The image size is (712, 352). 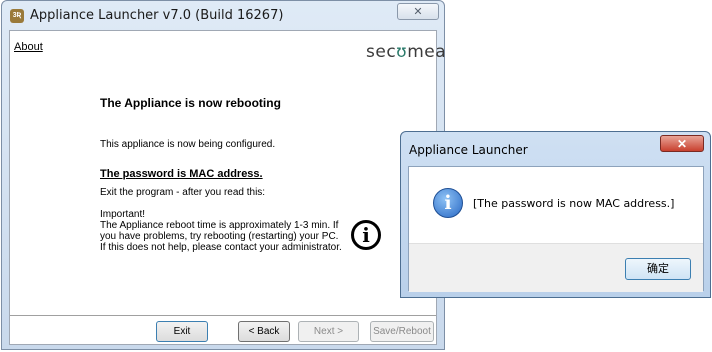 What do you see at coordinates (574, 203) in the screenshot?
I see `dialog-message: [The password is now MAC address.]` at bounding box center [574, 203].